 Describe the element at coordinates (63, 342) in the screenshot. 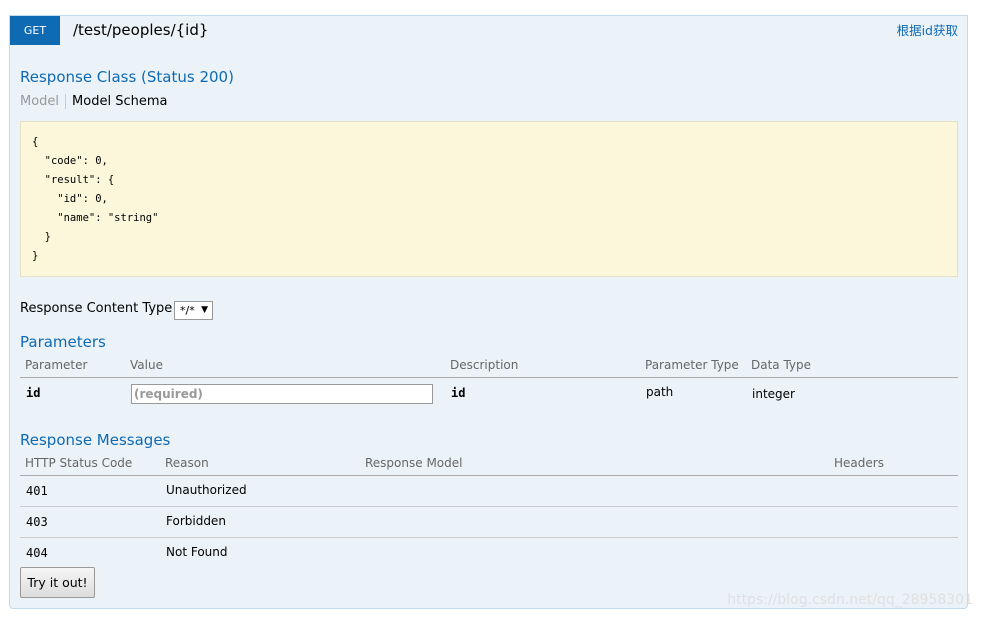

I see `parameters-title: Parameters` at that location.